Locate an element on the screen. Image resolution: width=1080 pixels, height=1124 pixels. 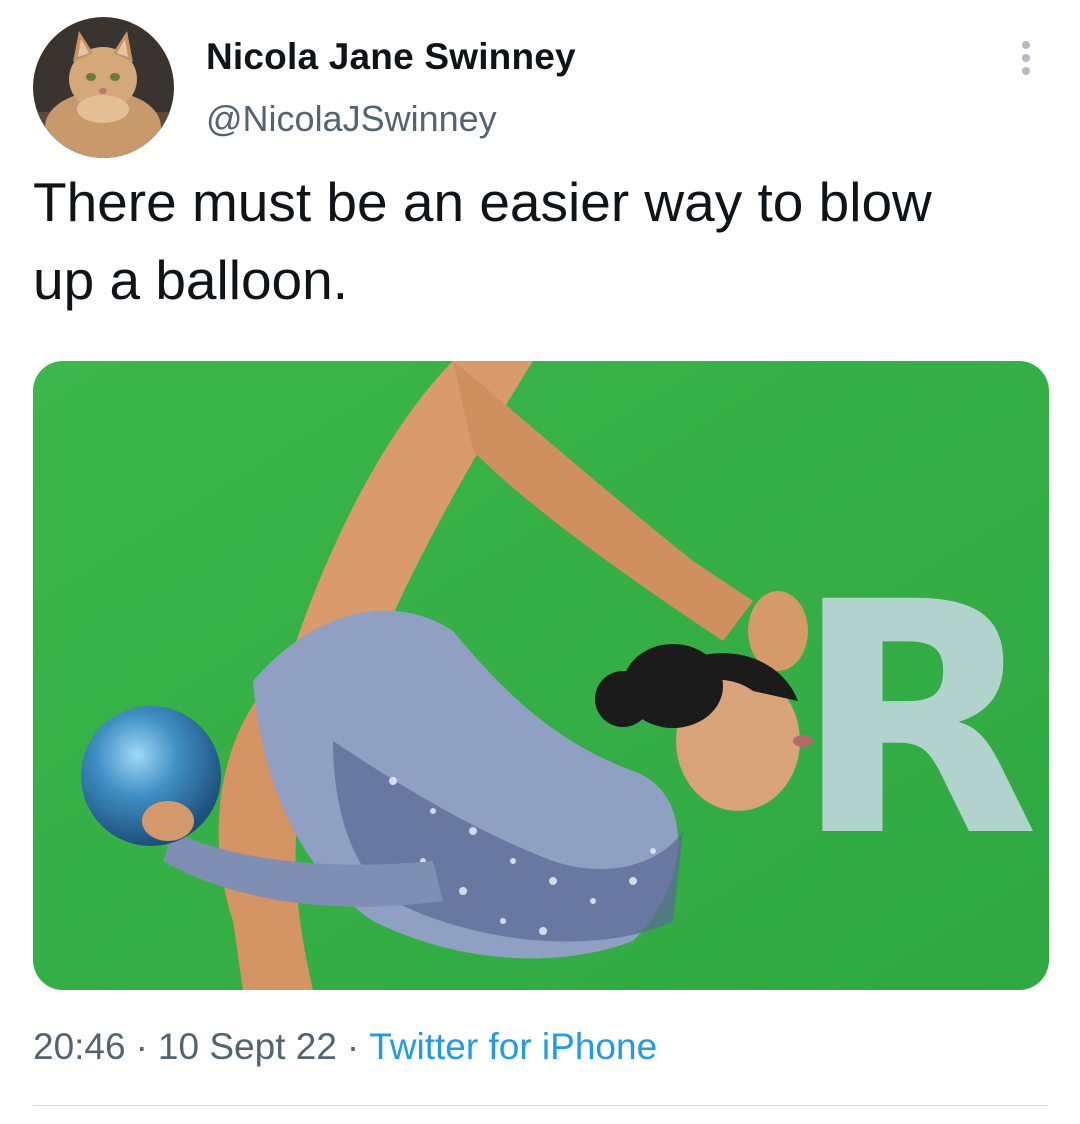
more-vertical-icon is located at coordinates (1026, 58).